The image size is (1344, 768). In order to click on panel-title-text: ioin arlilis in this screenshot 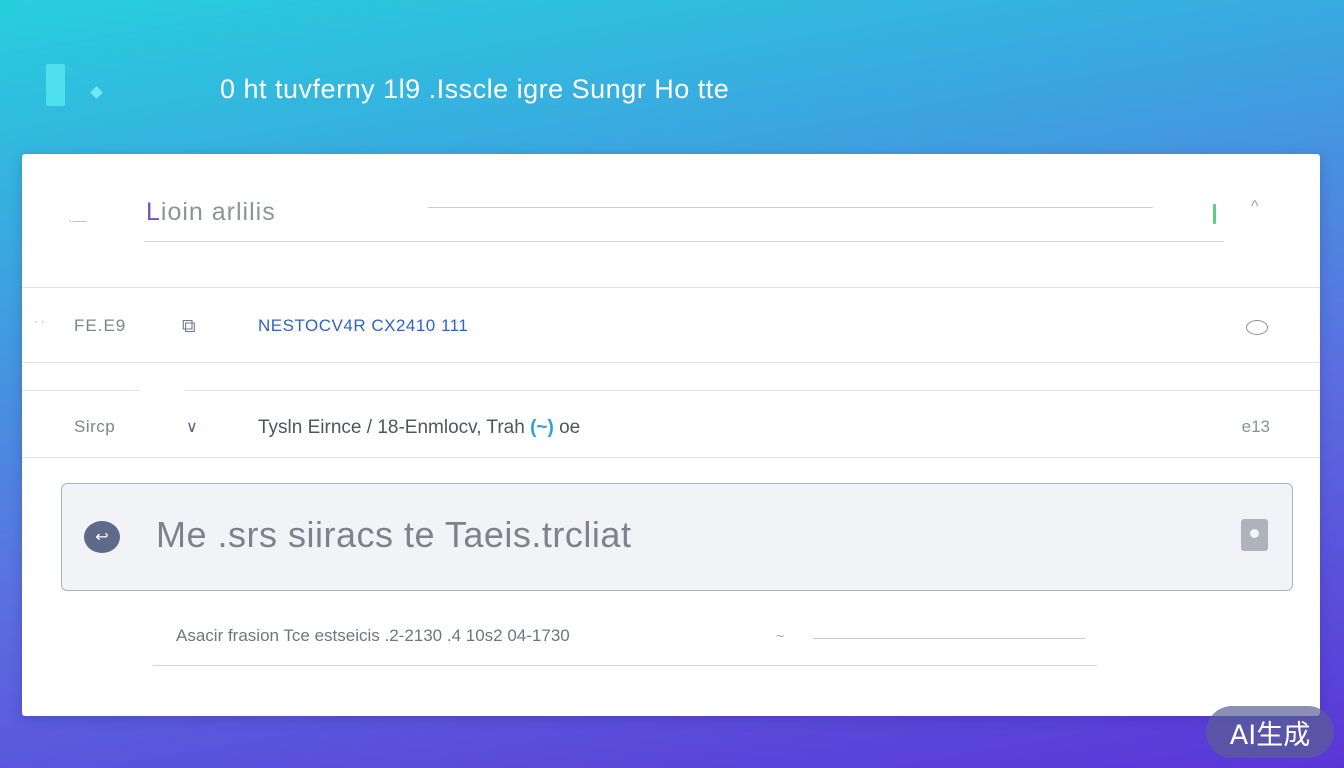, I will do `click(218, 212)`.